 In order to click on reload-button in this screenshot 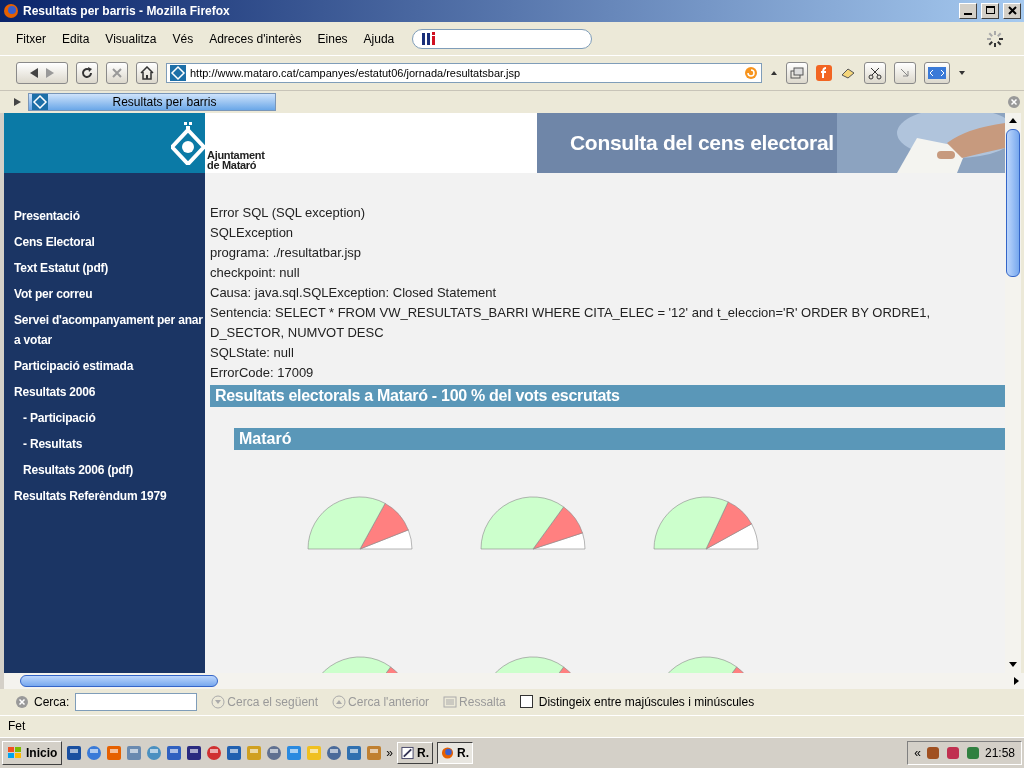, I will do `click(87, 73)`.